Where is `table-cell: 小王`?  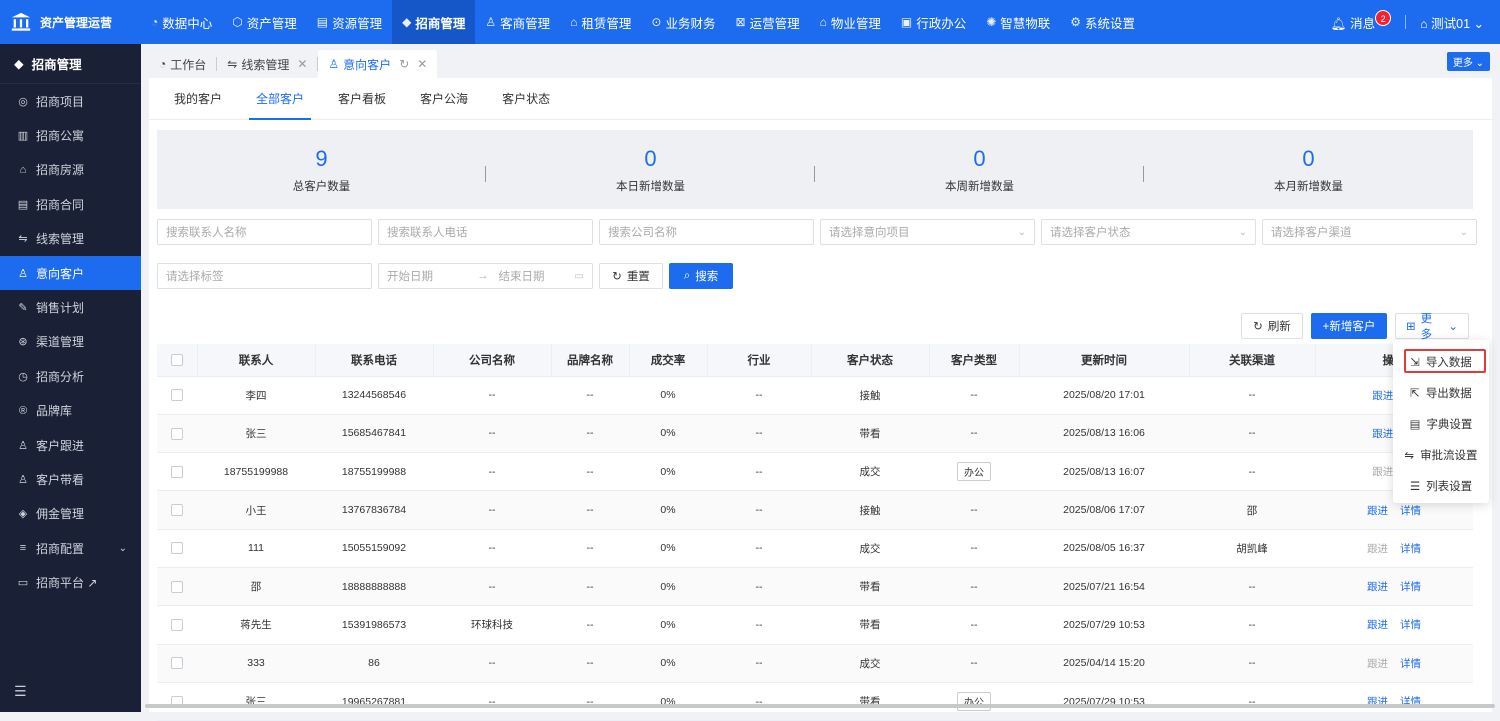
table-cell: 小王 is located at coordinates (256, 510).